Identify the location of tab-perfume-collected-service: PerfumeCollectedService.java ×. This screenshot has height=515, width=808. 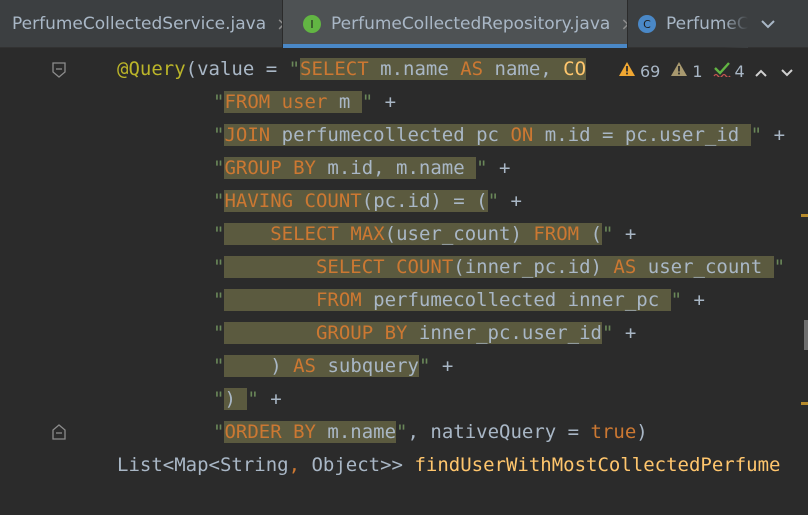
(141, 24).